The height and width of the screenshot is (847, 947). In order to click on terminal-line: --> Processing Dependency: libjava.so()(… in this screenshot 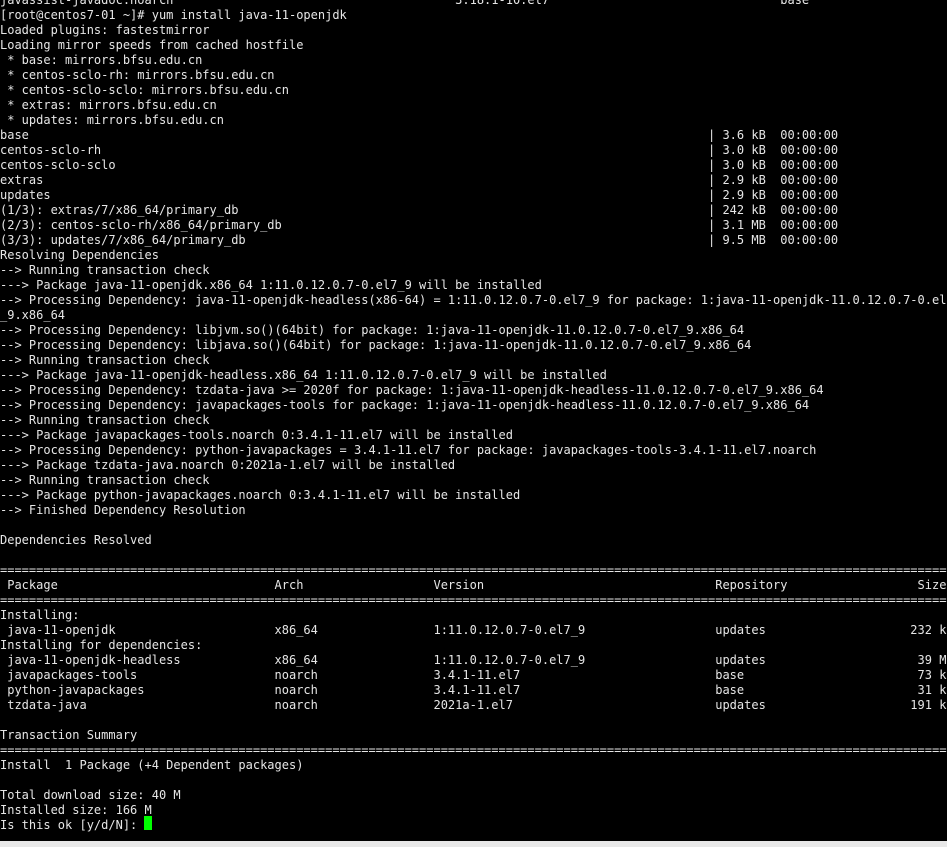, I will do `click(376, 345)`.